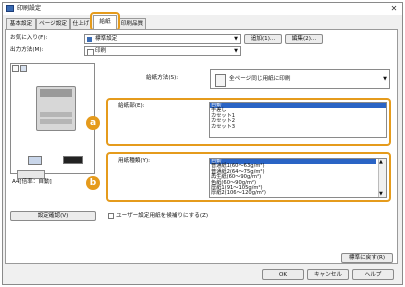  I want to click on list-item: 厚紙2(106～120g/m²), so click(298, 194).